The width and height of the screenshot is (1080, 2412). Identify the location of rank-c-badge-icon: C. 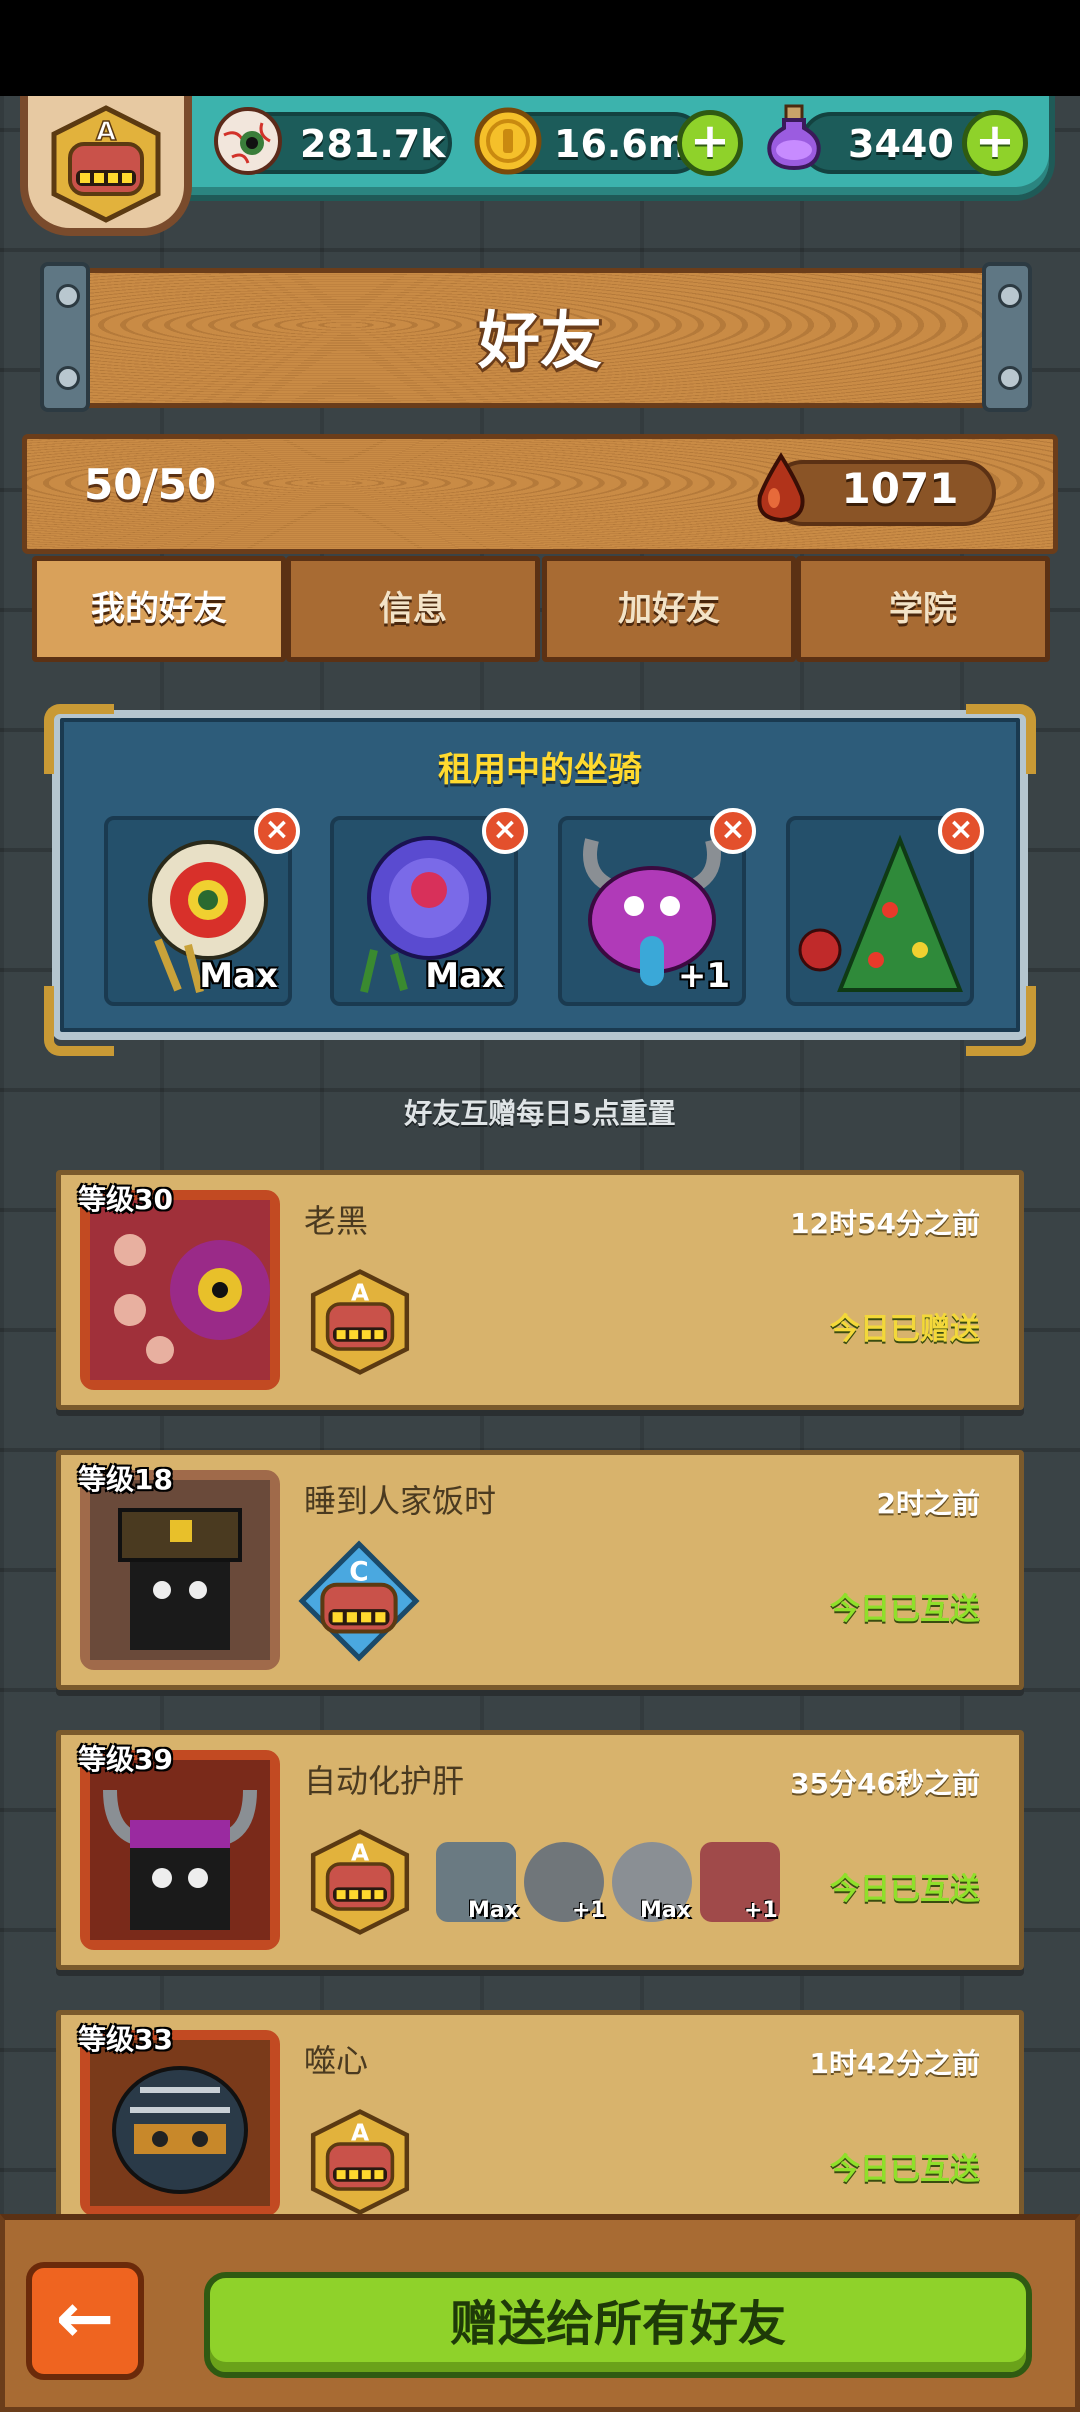
(359, 1601).